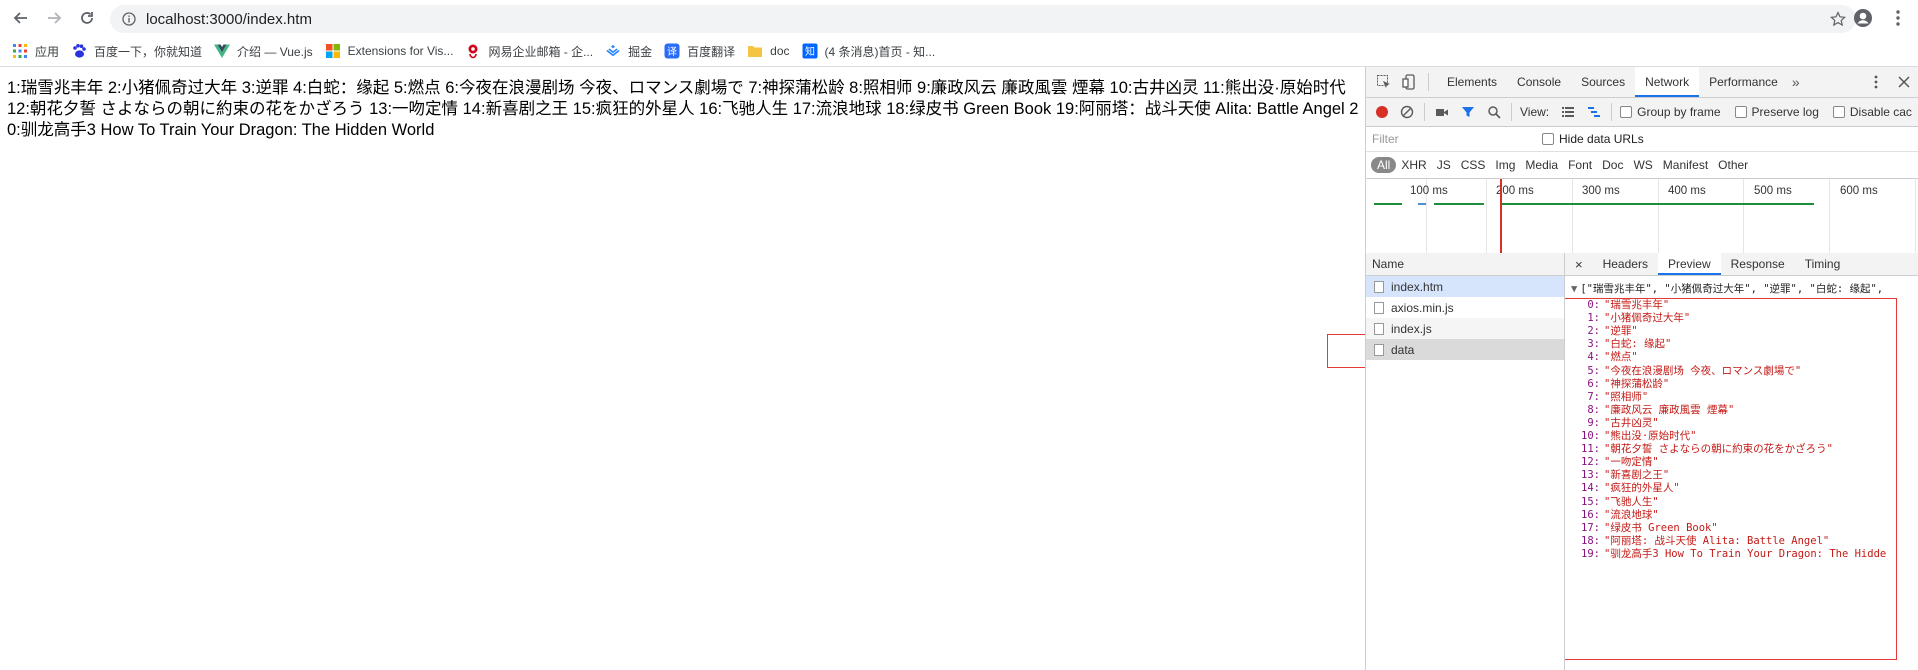 The width and height of the screenshot is (1918, 670). What do you see at coordinates (809, 51) in the screenshot?
I see `zhihu-logo-icon: 知` at bounding box center [809, 51].